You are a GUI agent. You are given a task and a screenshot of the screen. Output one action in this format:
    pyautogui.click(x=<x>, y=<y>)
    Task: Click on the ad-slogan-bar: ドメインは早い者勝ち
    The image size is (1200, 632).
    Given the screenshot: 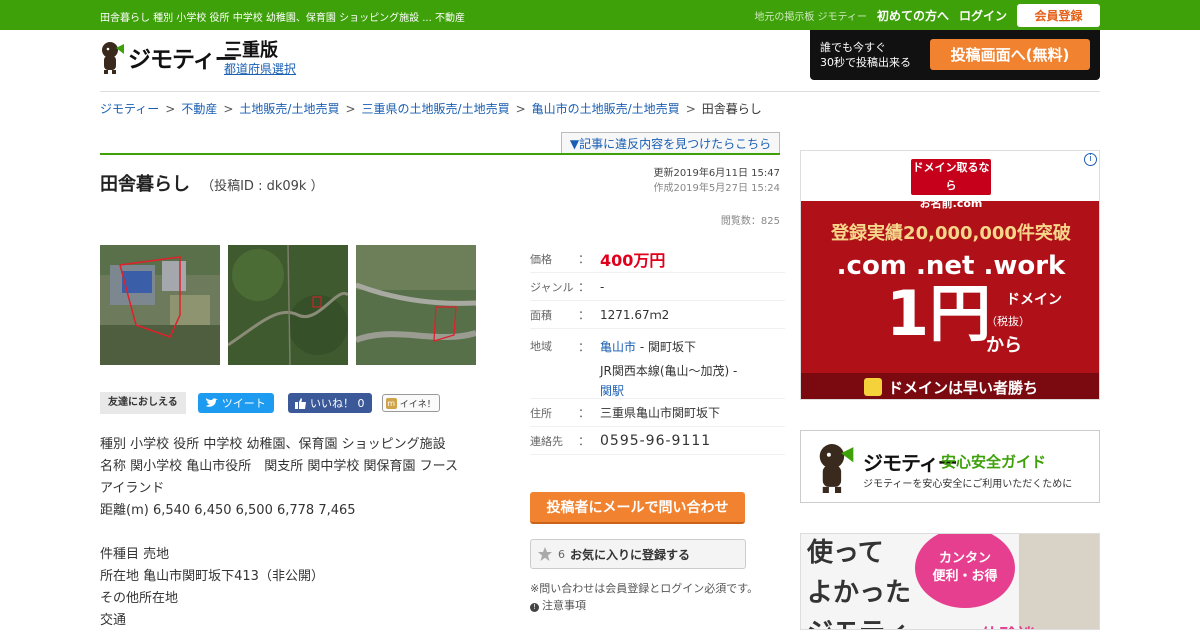 What is the action you would take?
    pyautogui.click(x=950, y=386)
    